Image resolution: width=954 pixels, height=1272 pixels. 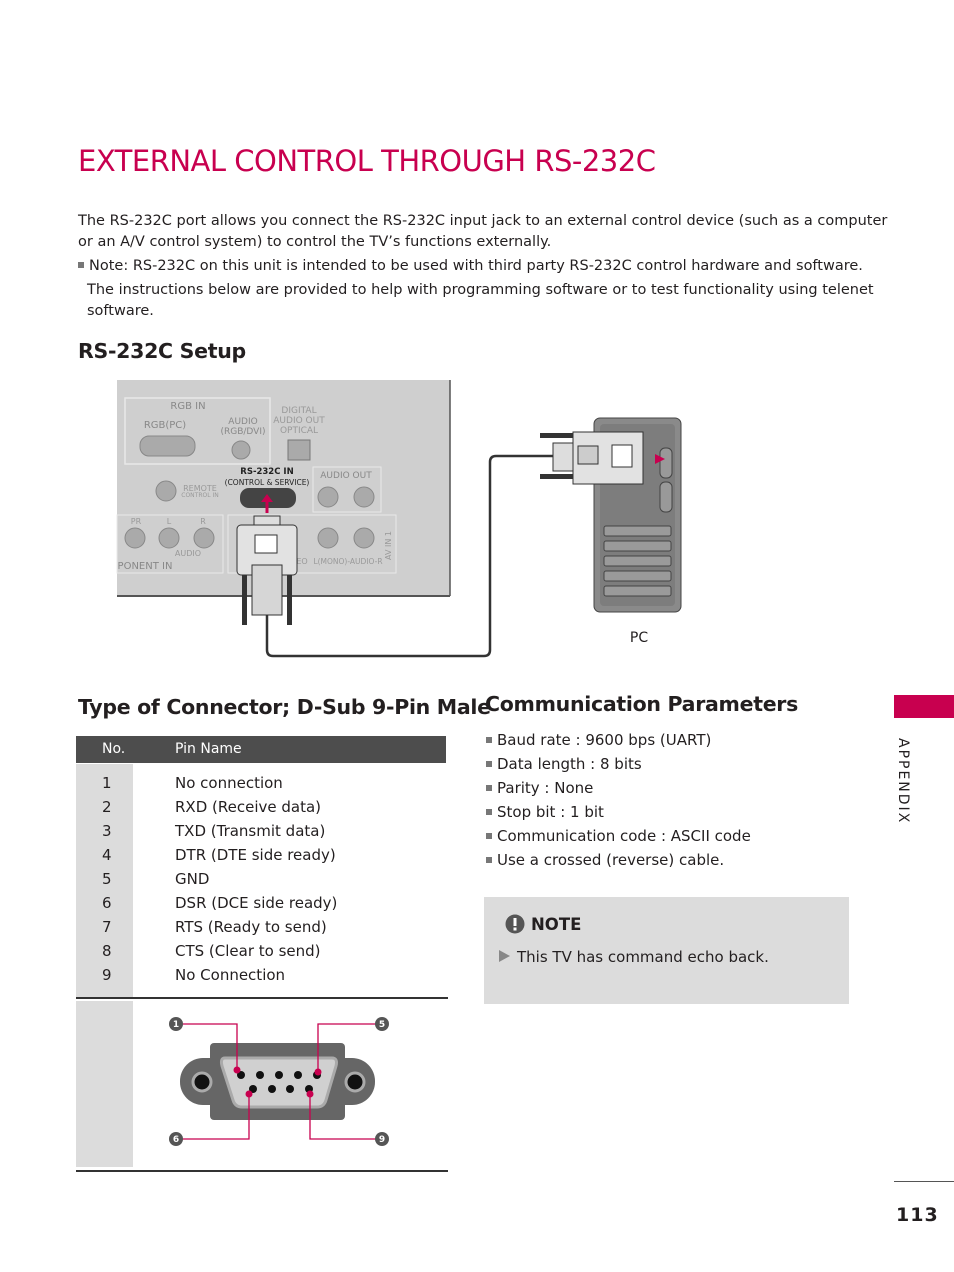 What do you see at coordinates (187, 406) in the screenshot?
I see `rgb-in-label: RGB IN` at bounding box center [187, 406].